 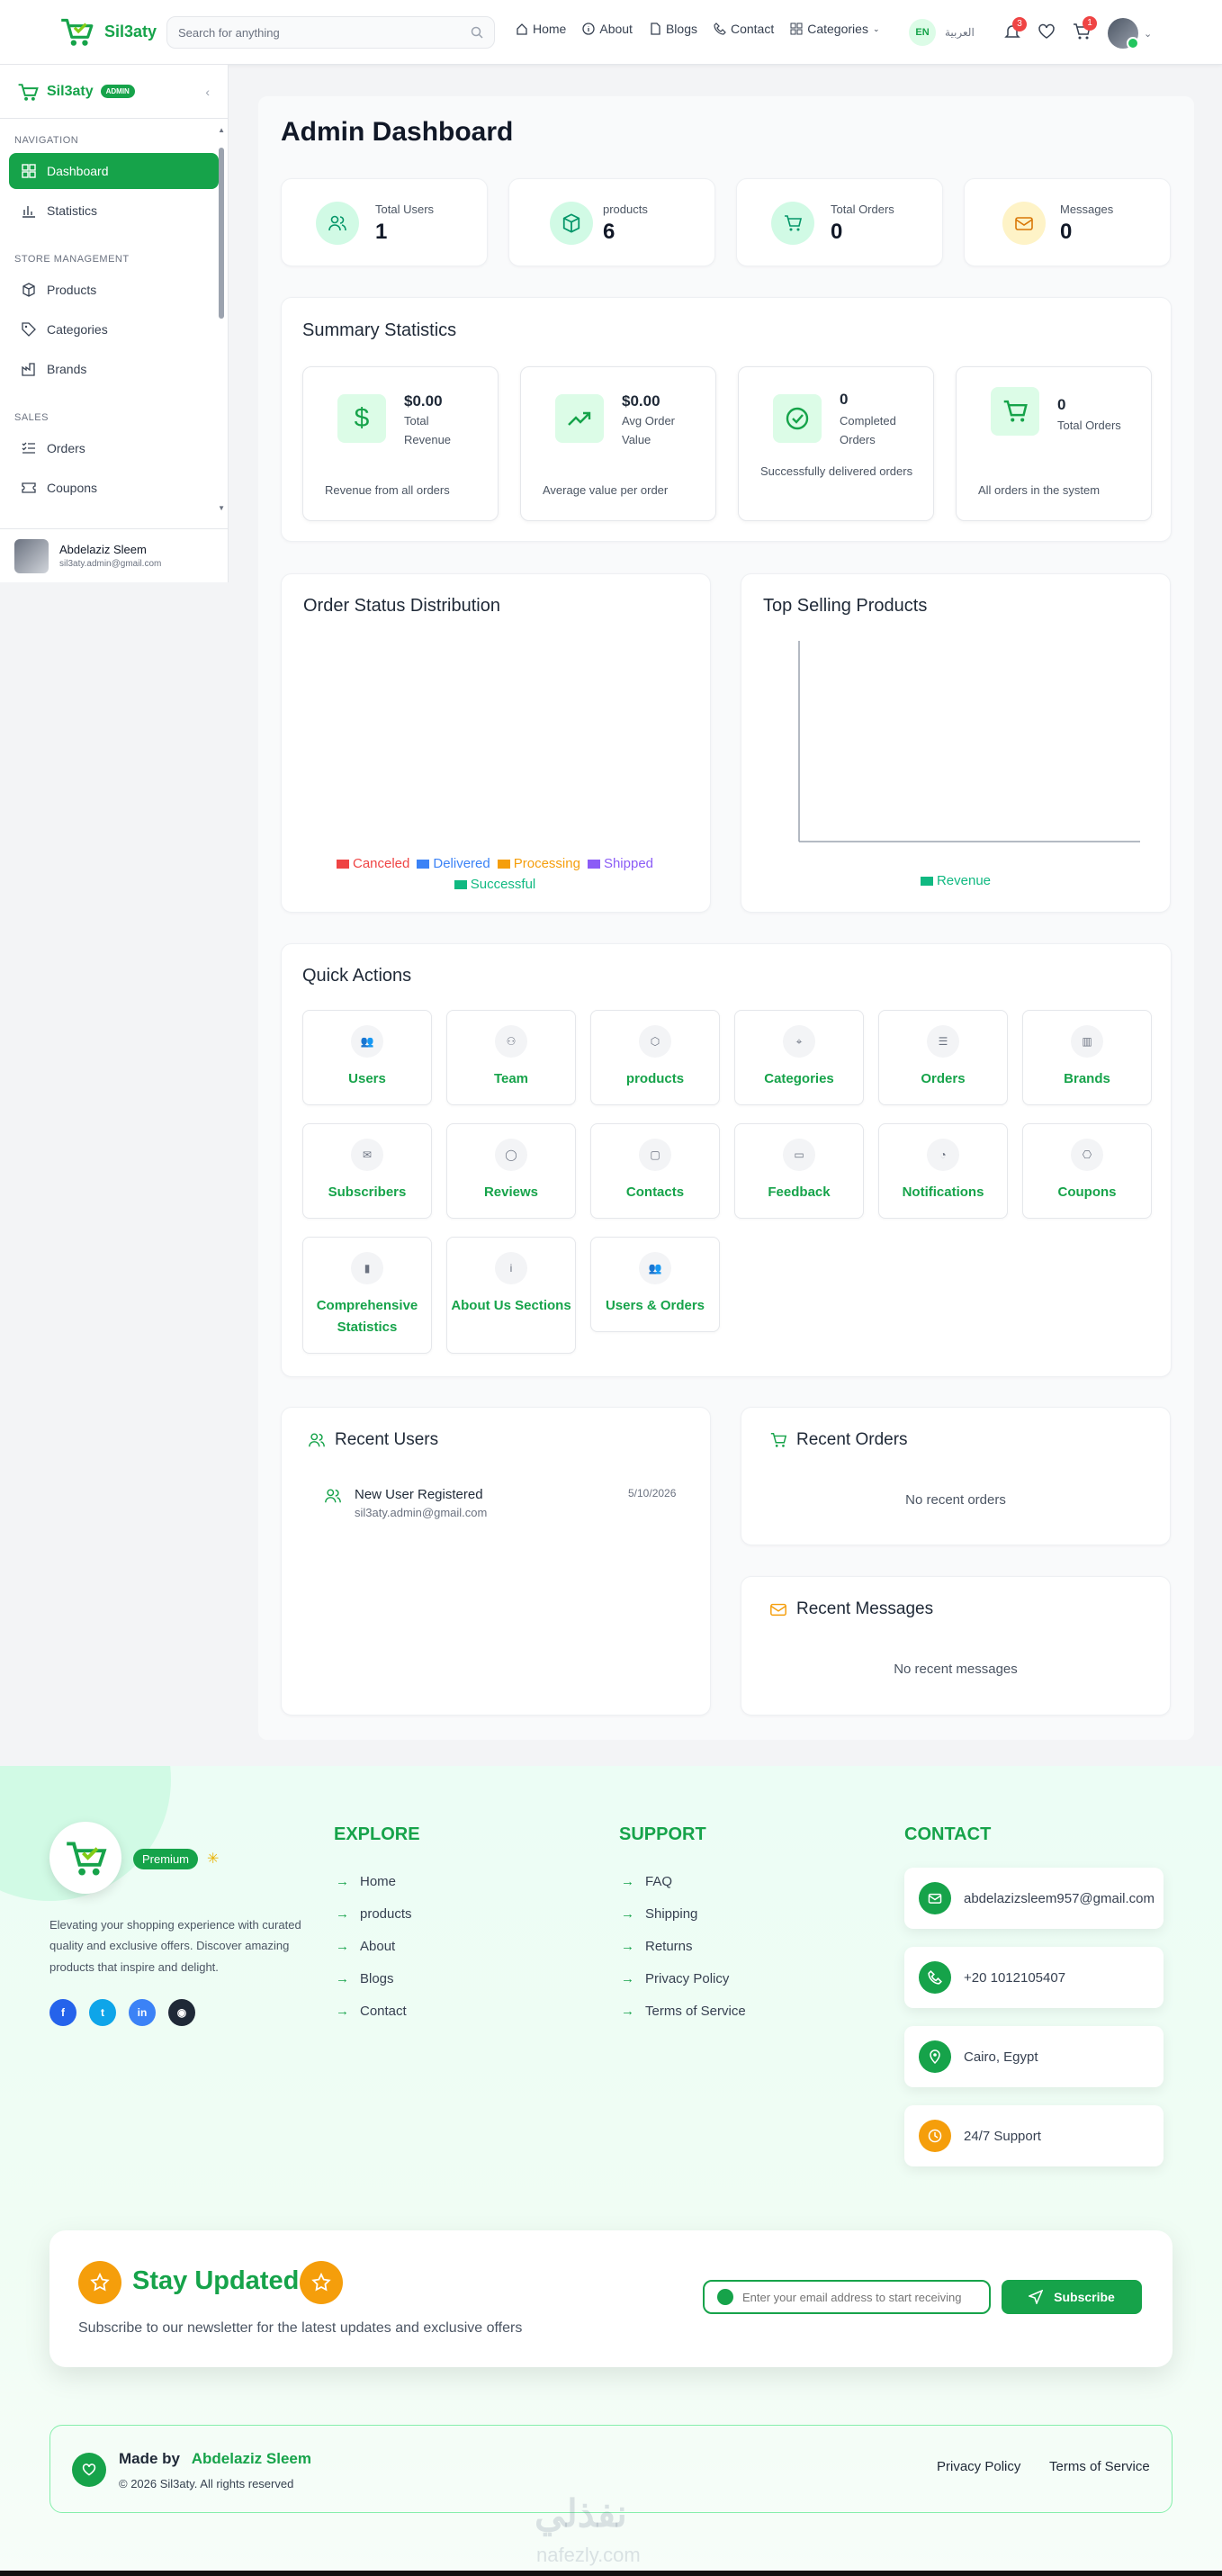 What do you see at coordinates (607, 29) in the screenshot?
I see `nav-about: About` at bounding box center [607, 29].